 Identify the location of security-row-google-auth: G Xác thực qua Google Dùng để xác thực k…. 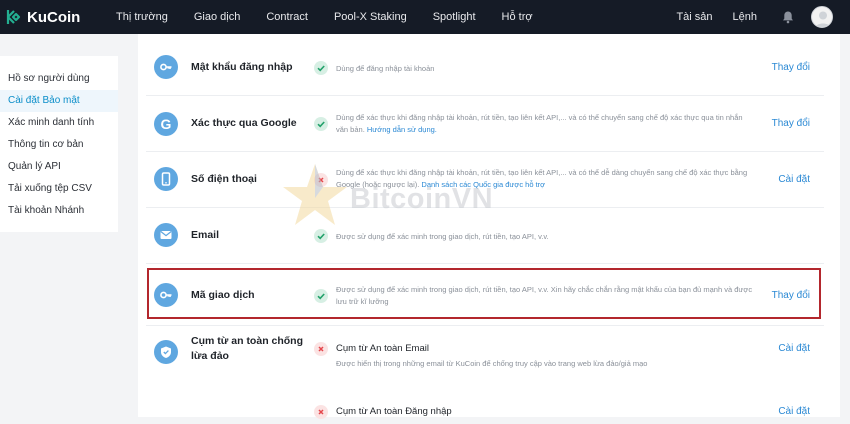
(485, 124).